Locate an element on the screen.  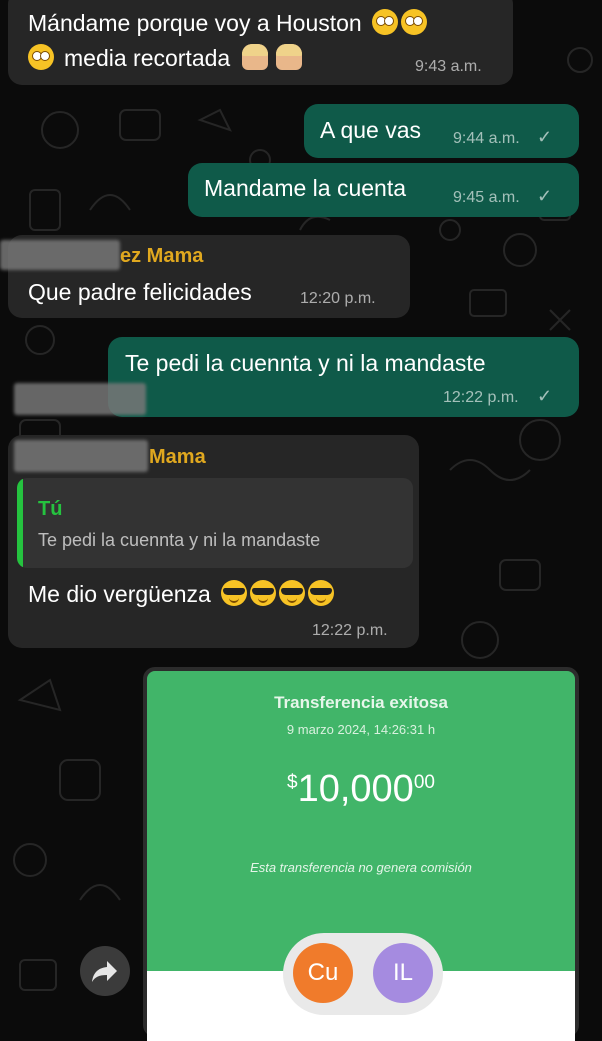
message-time: 9:44 a.m. is located at coordinates (486, 138).